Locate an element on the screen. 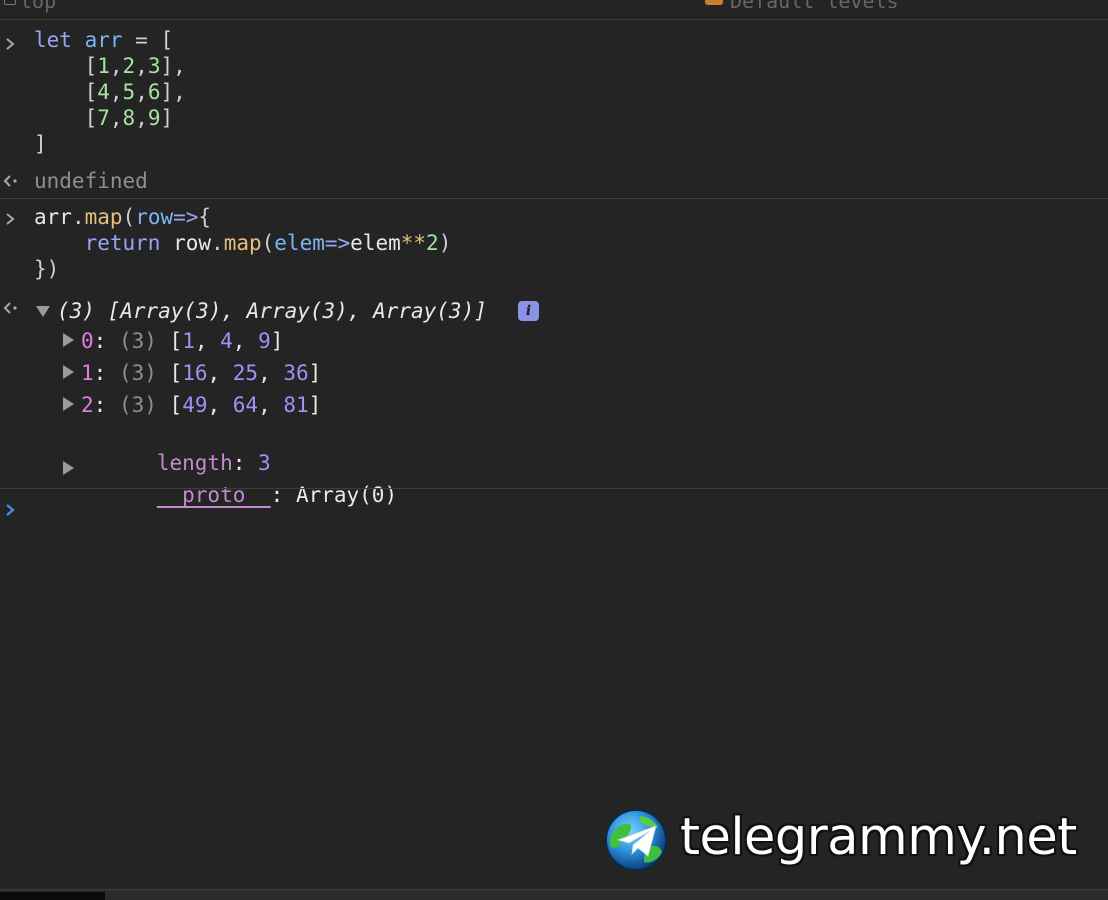 This screenshot has width=1108, height=900. item-value: 4 is located at coordinates (226, 341).